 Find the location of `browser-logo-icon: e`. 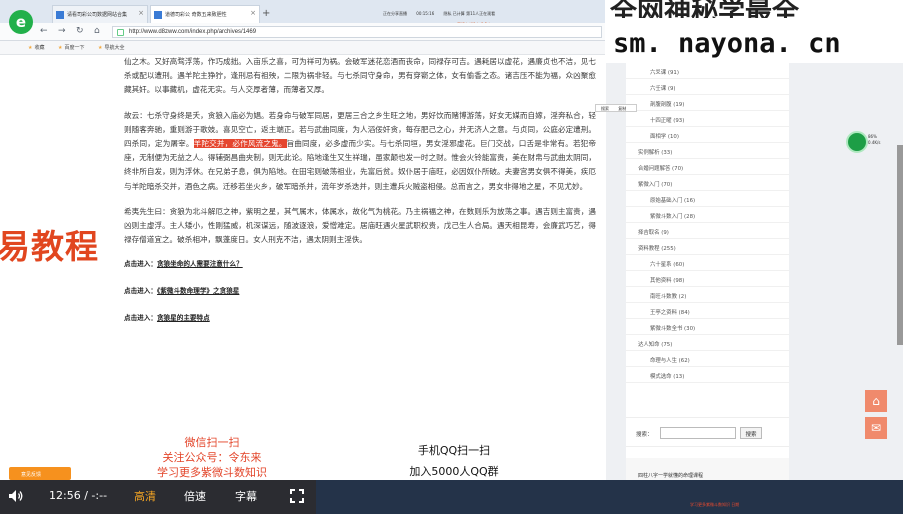

browser-logo-icon: e is located at coordinates (21, 22).